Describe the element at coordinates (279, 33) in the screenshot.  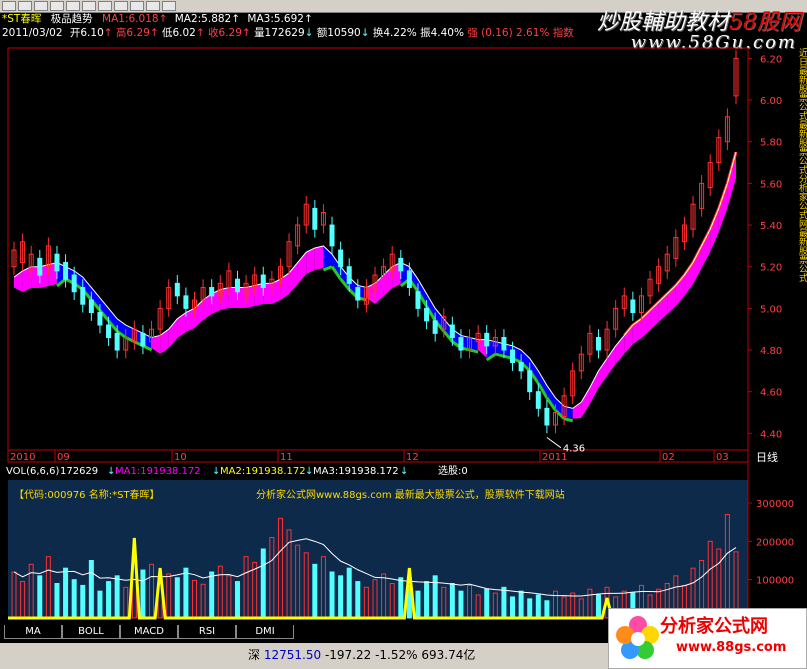
I see `volume-value: 量172629` at that location.